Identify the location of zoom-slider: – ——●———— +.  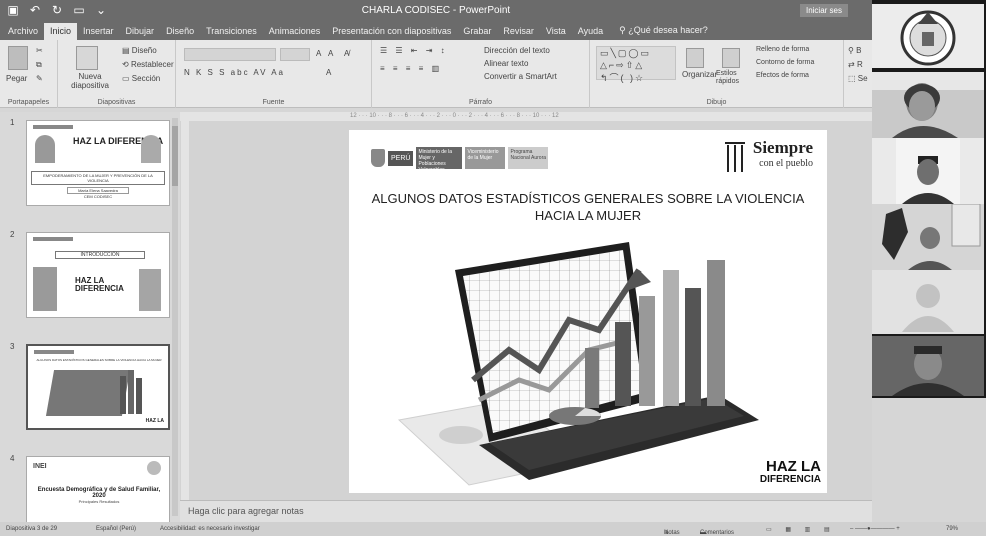
(875, 529).